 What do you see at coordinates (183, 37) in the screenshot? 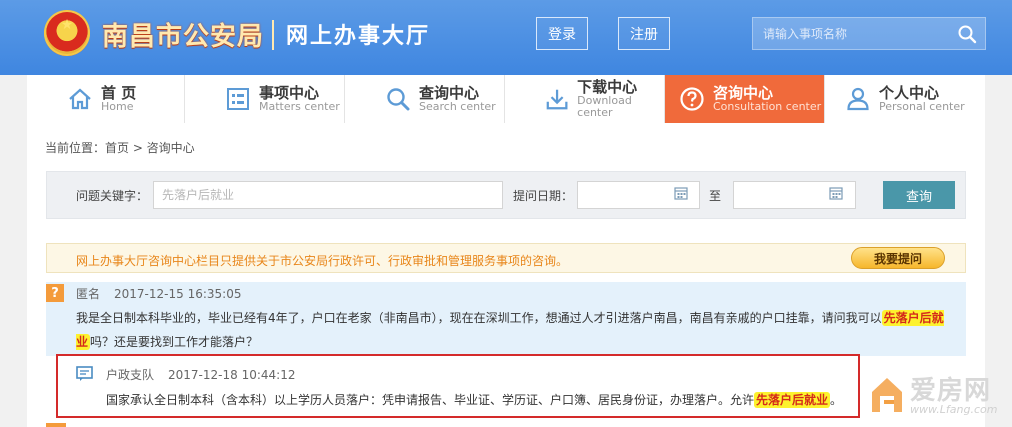
I see `site-name: 南昌市公安局` at bounding box center [183, 37].